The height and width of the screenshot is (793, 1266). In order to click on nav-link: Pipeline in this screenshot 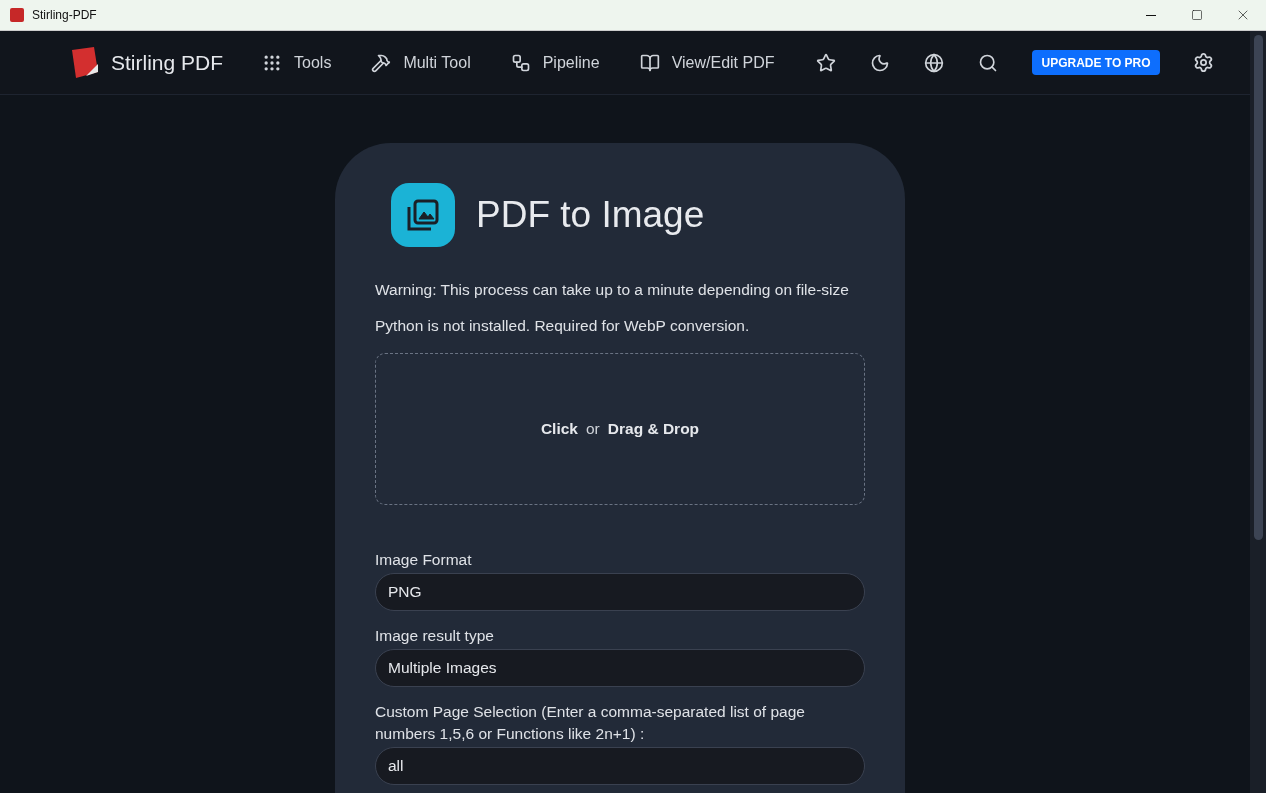, I will do `click(555, 62)`.